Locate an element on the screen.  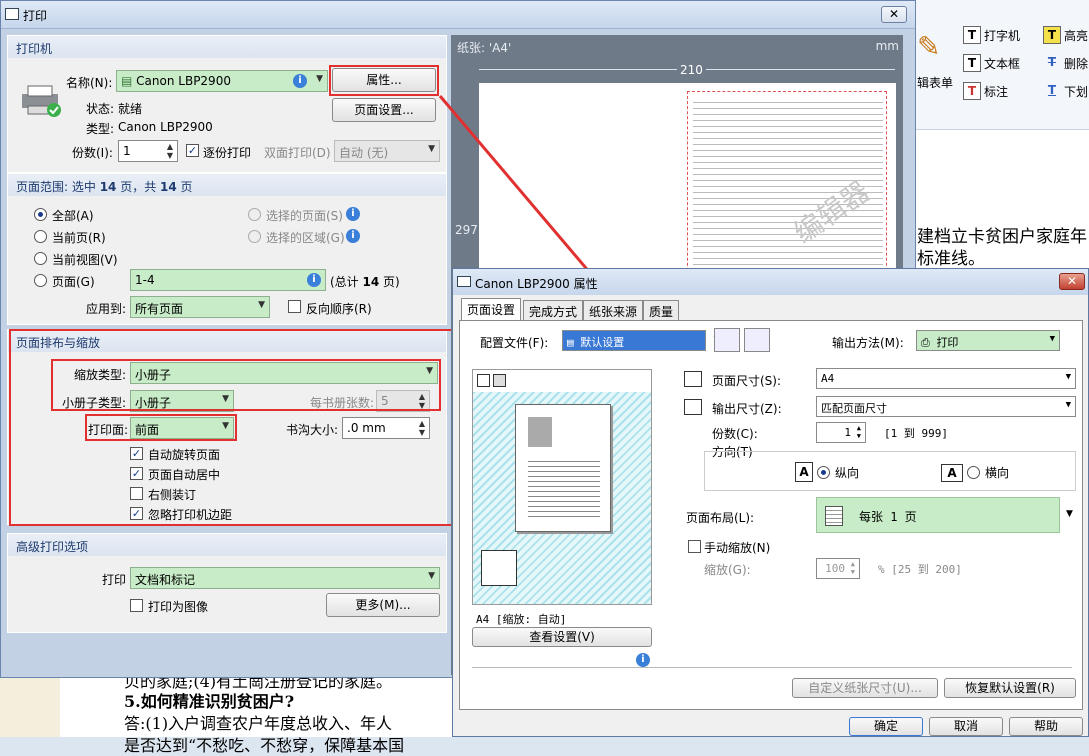
output-size-select: 匹配页面尺寸 ▼ is located at coordinates (946, 406).